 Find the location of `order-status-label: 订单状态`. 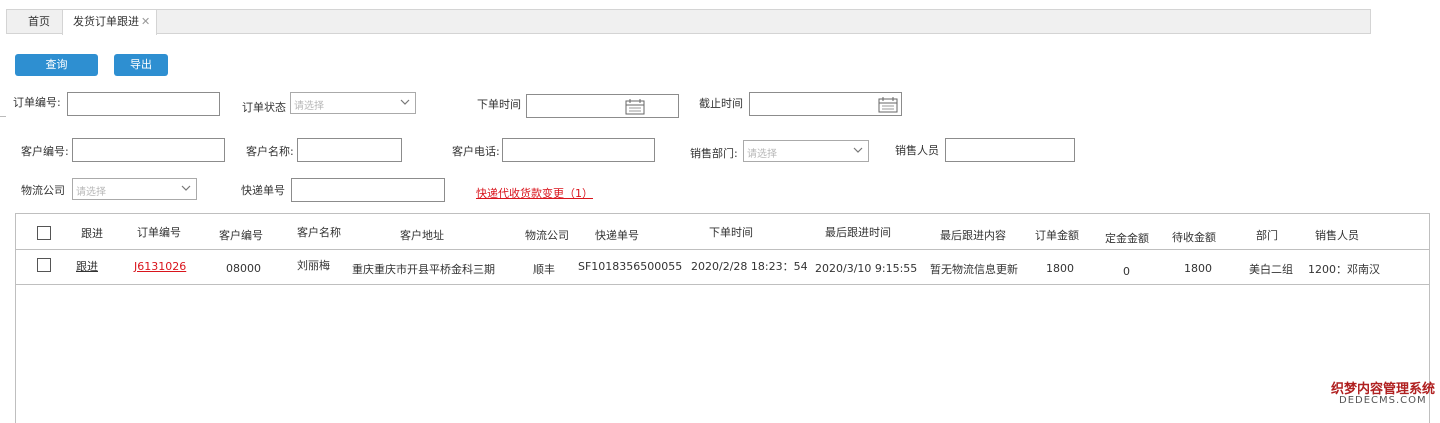

order-status-label: 订单状态 is located at coordinates (264, 107).